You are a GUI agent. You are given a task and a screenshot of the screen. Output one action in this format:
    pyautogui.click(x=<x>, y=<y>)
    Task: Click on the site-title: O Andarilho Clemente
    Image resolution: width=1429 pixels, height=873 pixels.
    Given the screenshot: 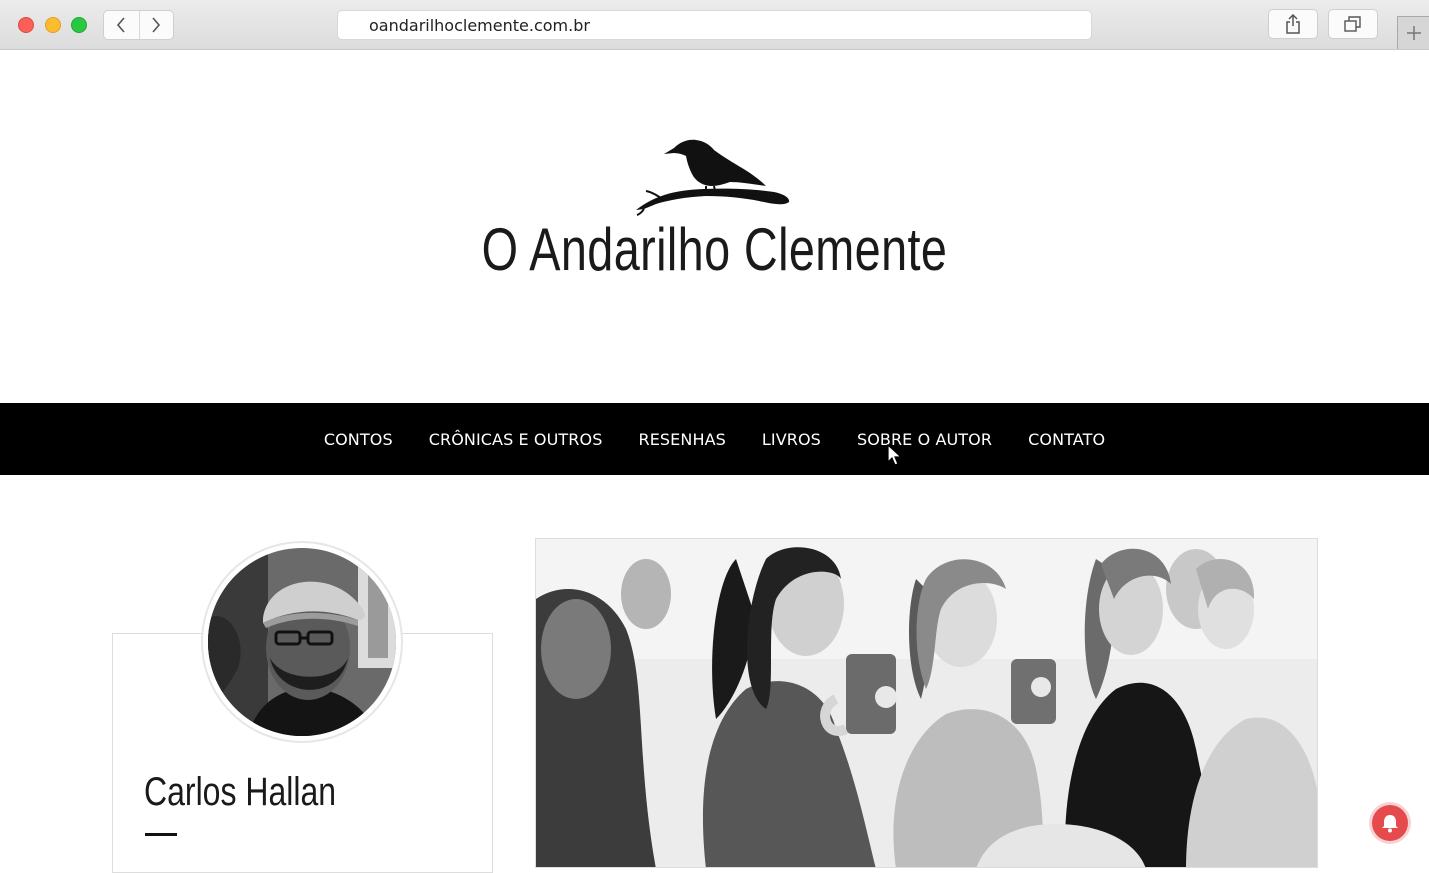 What is the action you would take?
    pyautogui.click(x=714, y=249)
    